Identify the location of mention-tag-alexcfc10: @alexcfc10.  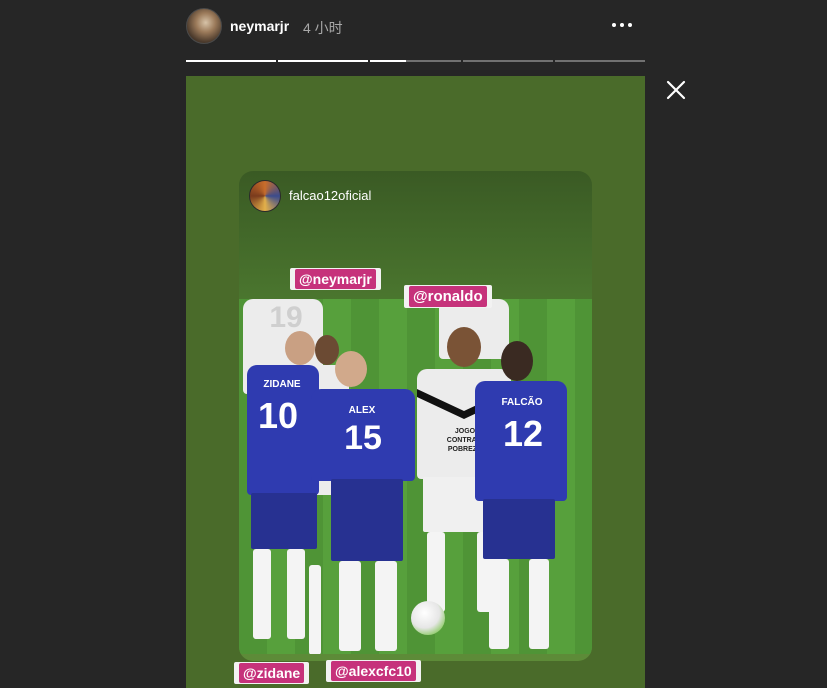
(373, 671).